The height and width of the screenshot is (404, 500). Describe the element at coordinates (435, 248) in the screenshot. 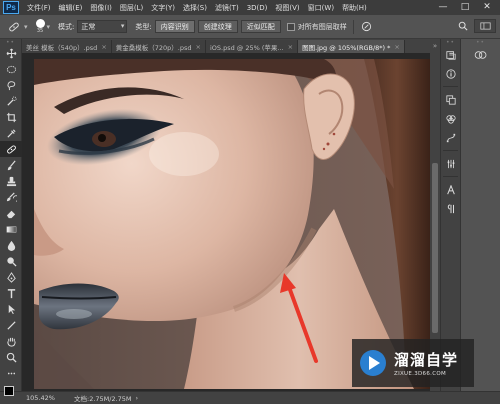

I see `scrollbar-thumb` at that location.